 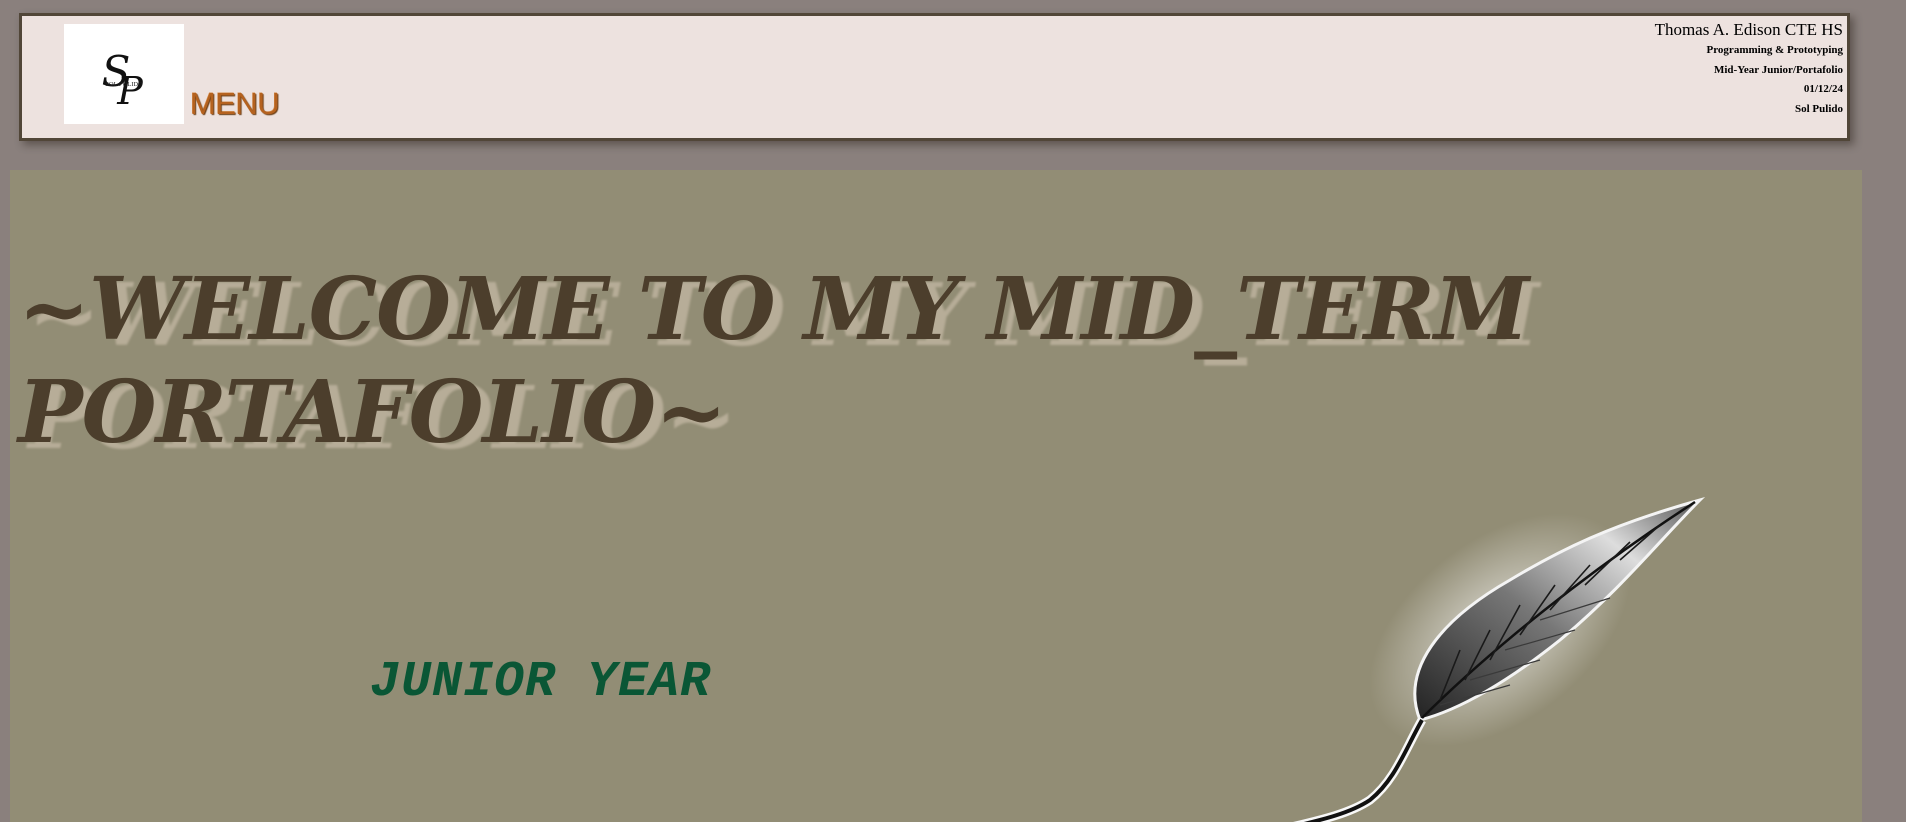 I want to click on welcome-line-2: PORTAFOLIO~, so click(x=372, y=412).